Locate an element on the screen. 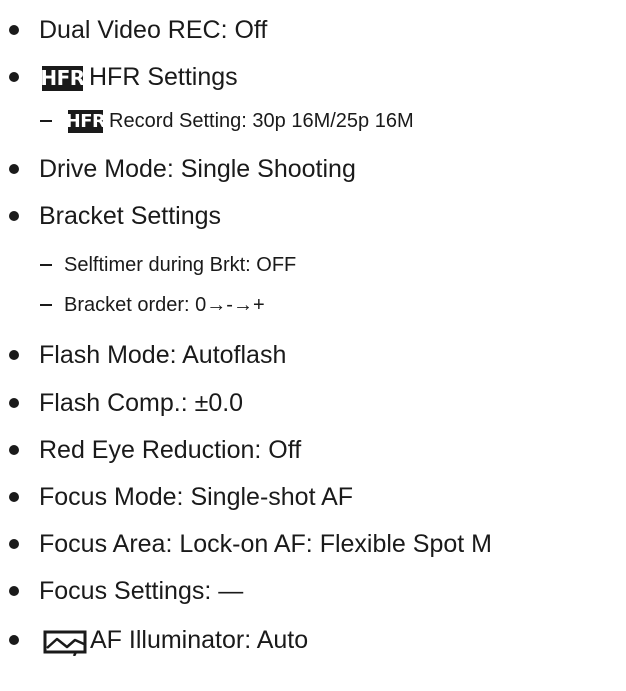 The image size is (626, 691). list-item-text: Bracket Settings is located at coordinates (130, 216).